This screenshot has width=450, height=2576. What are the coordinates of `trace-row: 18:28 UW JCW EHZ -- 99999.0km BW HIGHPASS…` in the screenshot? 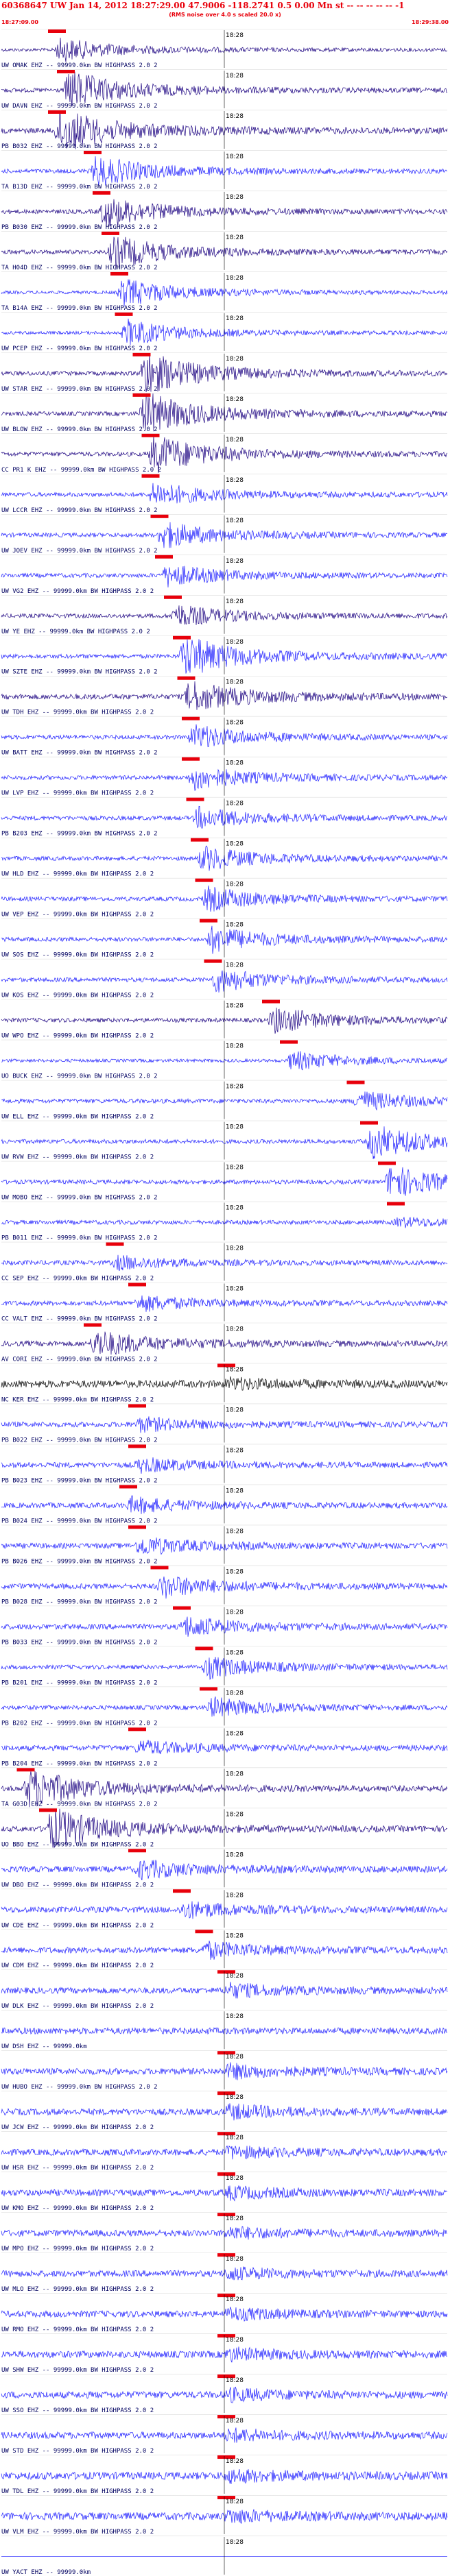 It's located at (225, 2111).